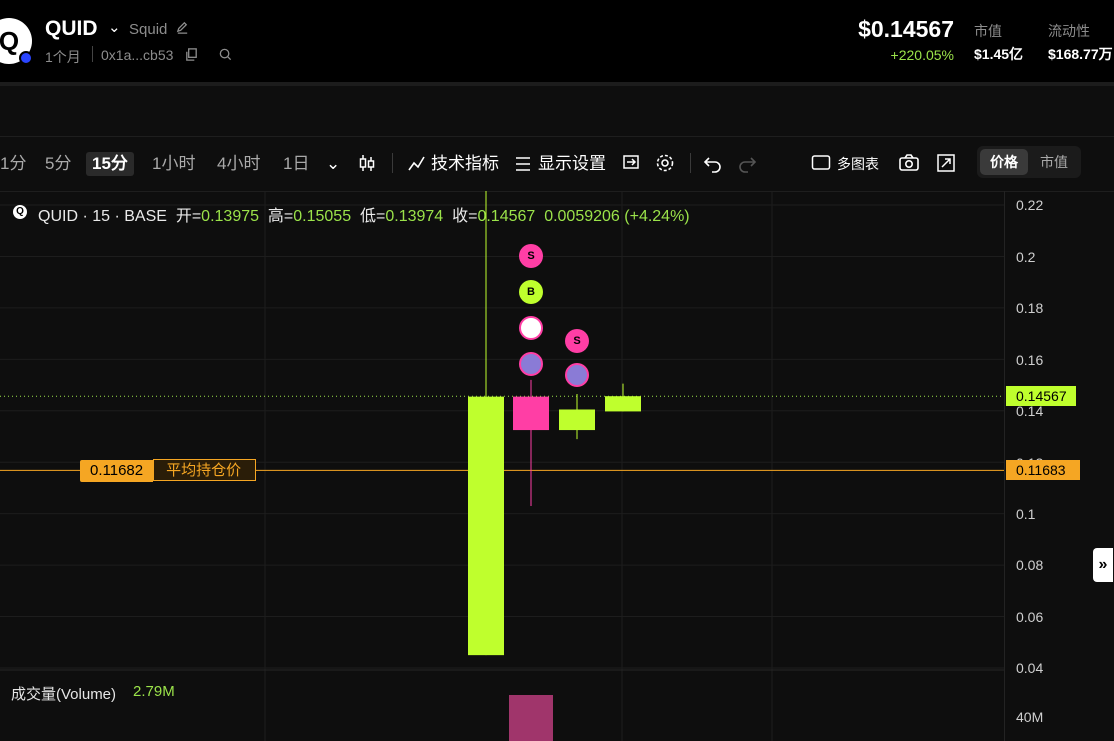 The width and height of the screenshot is (1114, 741). Describe the element at coordinates (117, 471) in the screenshot. I see `avg-price-value: 0.11682` at that location.